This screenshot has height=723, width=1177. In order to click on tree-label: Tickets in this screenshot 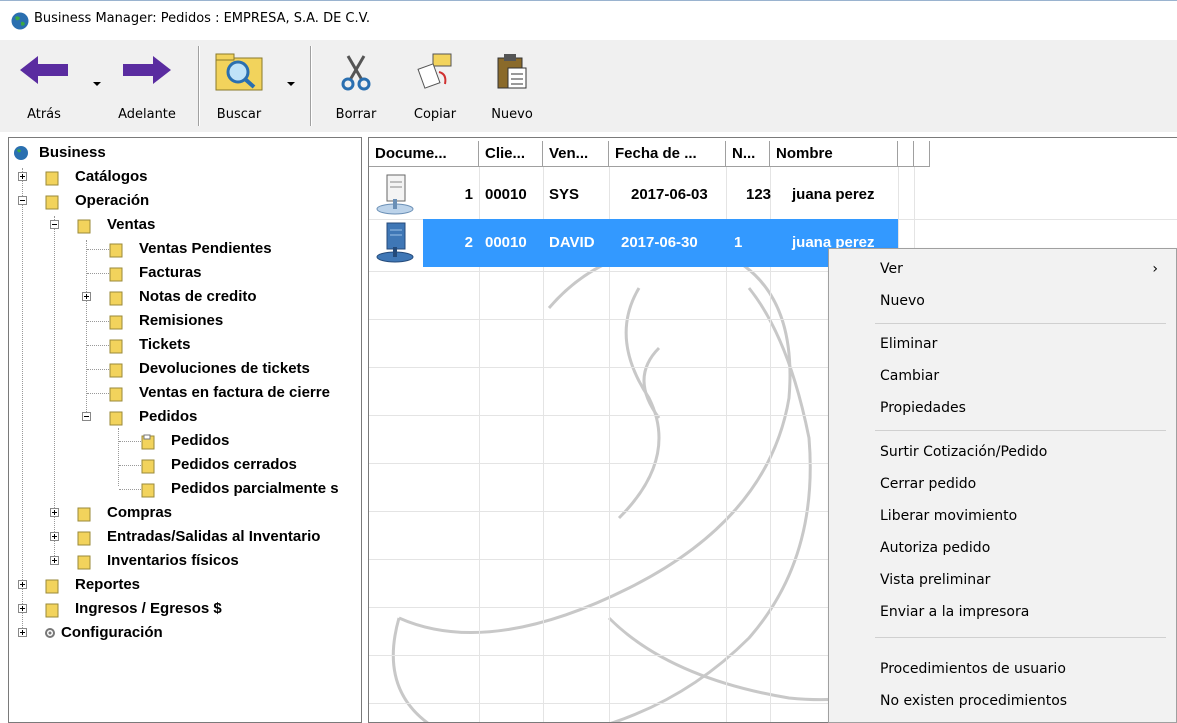, I will do `click(165, 344)`.